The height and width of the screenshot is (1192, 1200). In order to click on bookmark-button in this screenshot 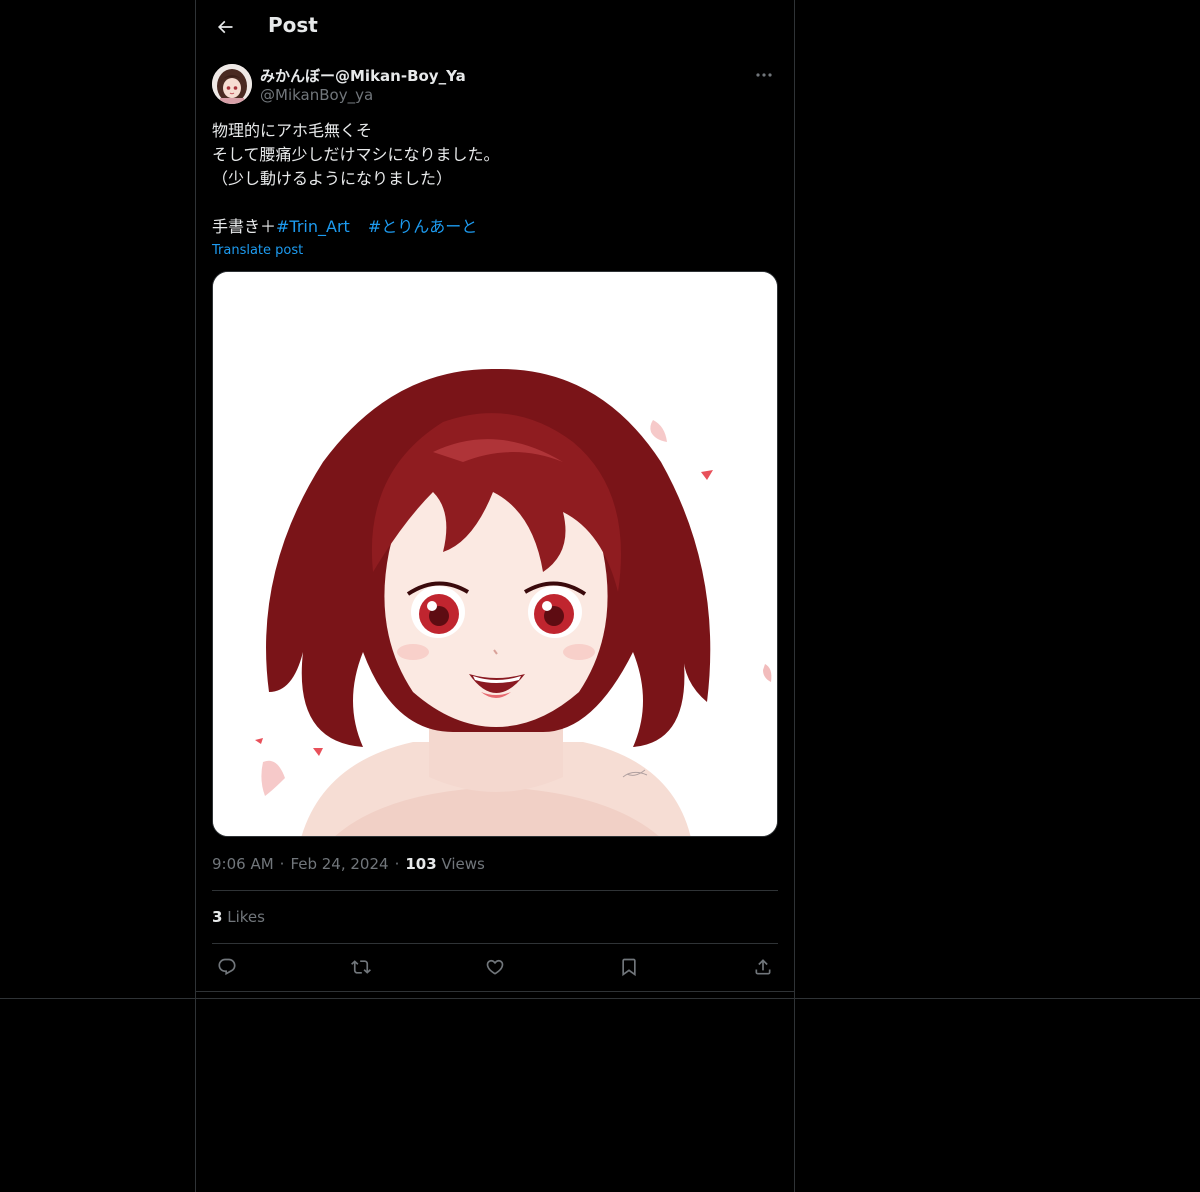, I will do `click(629, 967)`.